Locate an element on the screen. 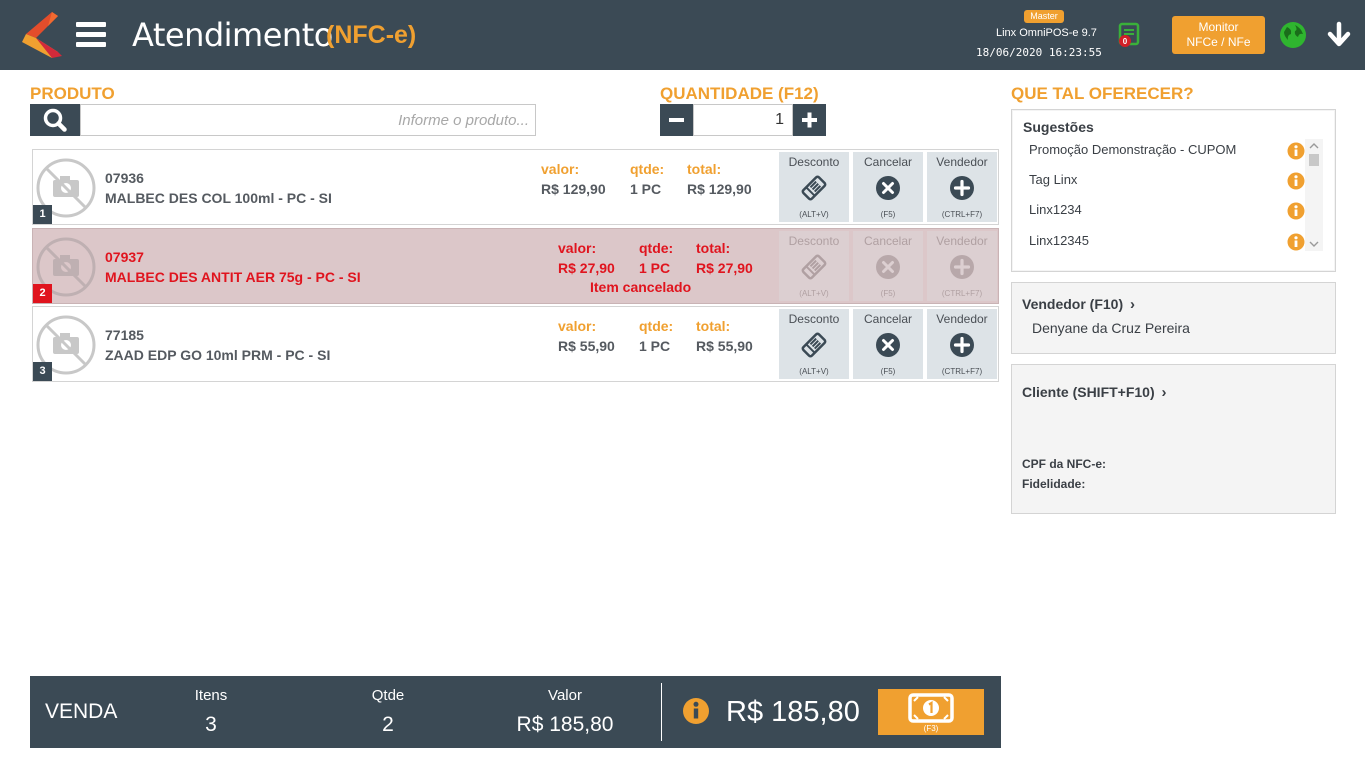 The width and height of the screenshot is (1365, 767). item-total: R$ 55,90 is located at coordinates (724, 346).